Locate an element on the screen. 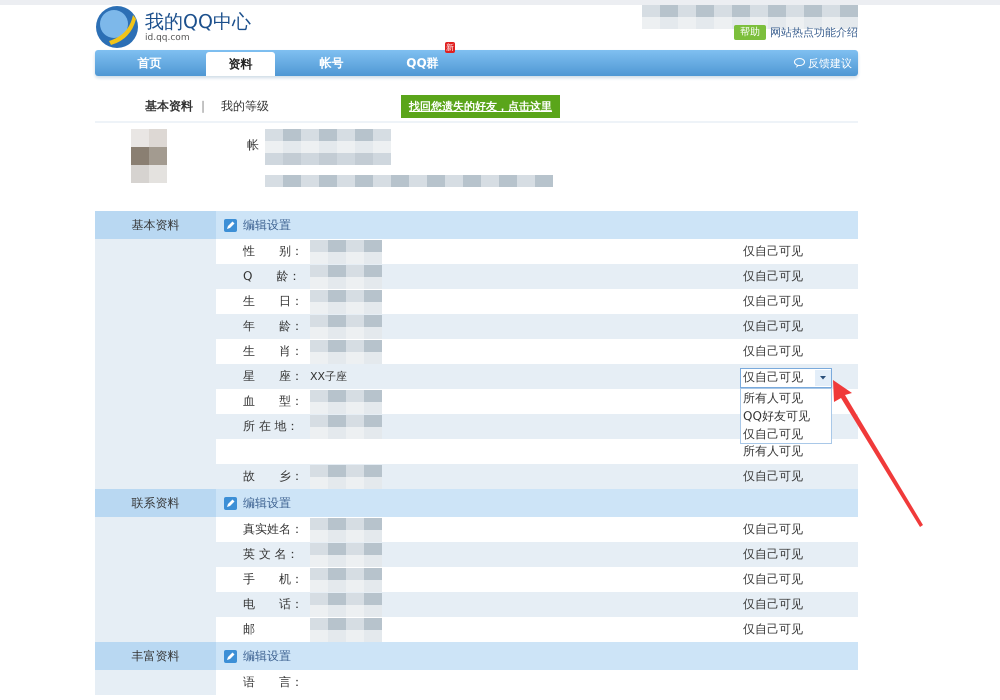  field-label: 手 机： is located at coordinates (273, 579).